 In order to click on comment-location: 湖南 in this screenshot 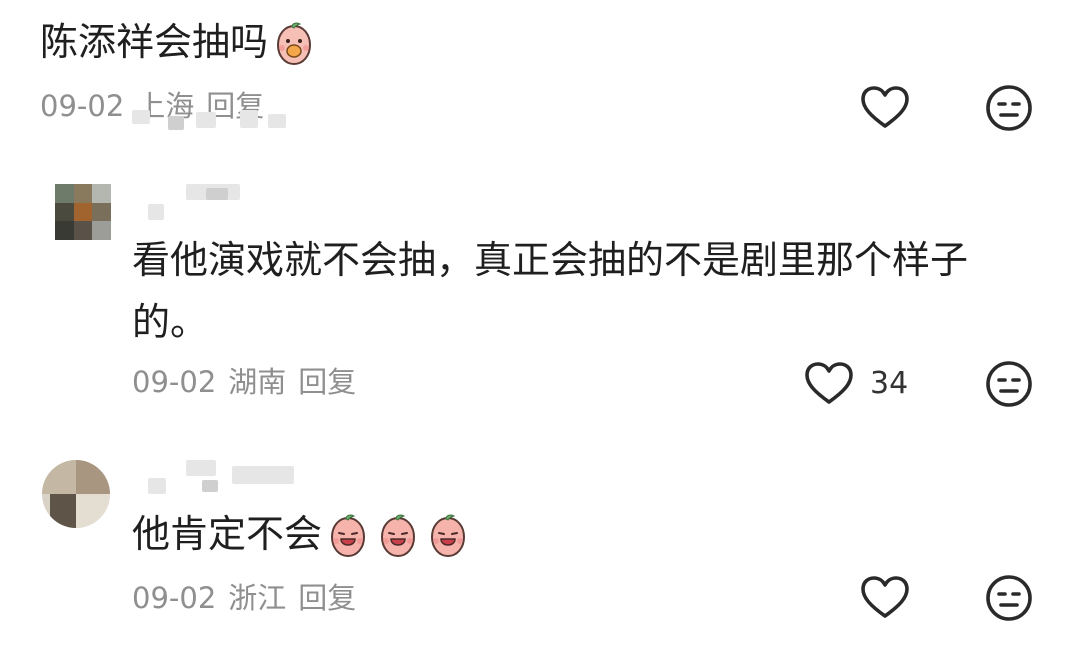, I will do `click(257, 382)`.